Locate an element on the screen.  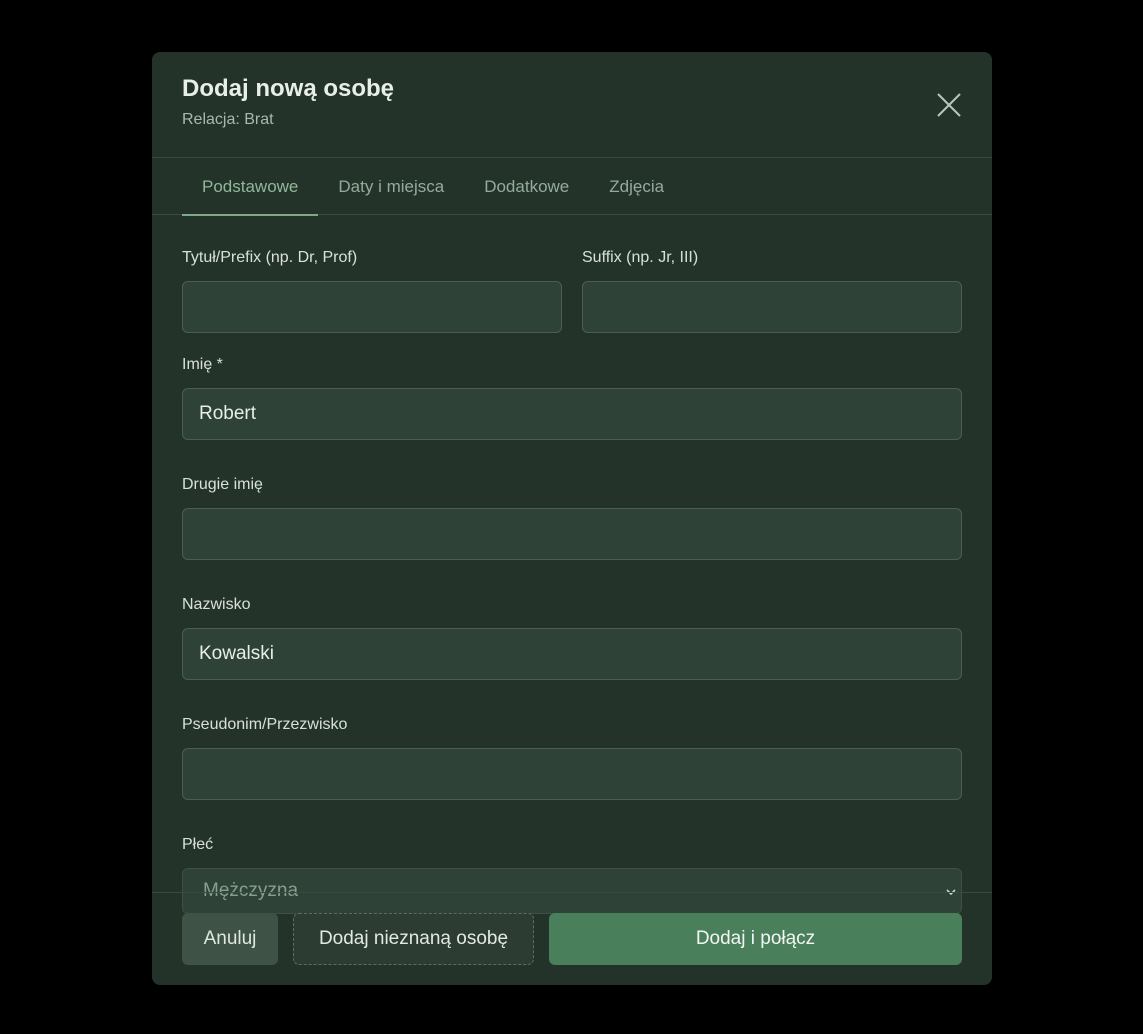
suffix-group: Suffix (np. Jr, III) is located at coordinates (772, 290).